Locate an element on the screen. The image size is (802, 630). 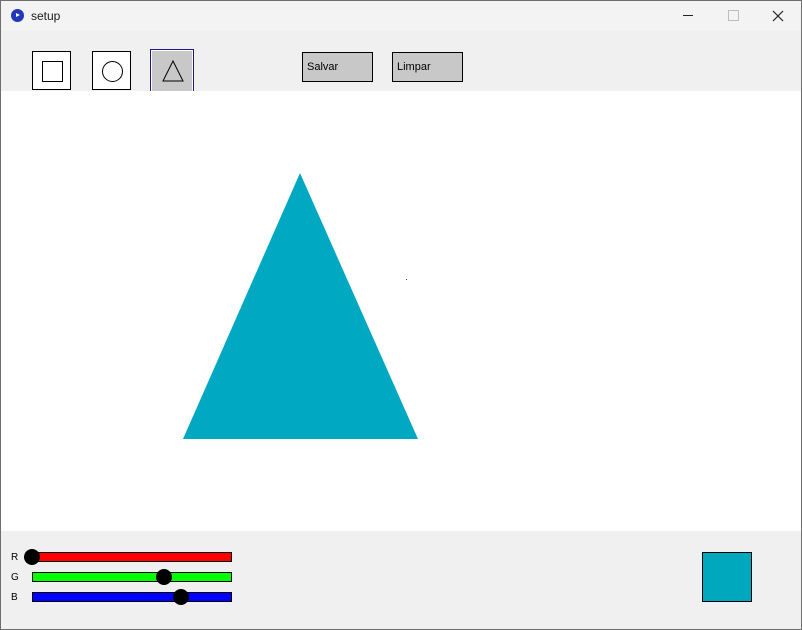
green-slider-knob is located at coordinates (163, 577).